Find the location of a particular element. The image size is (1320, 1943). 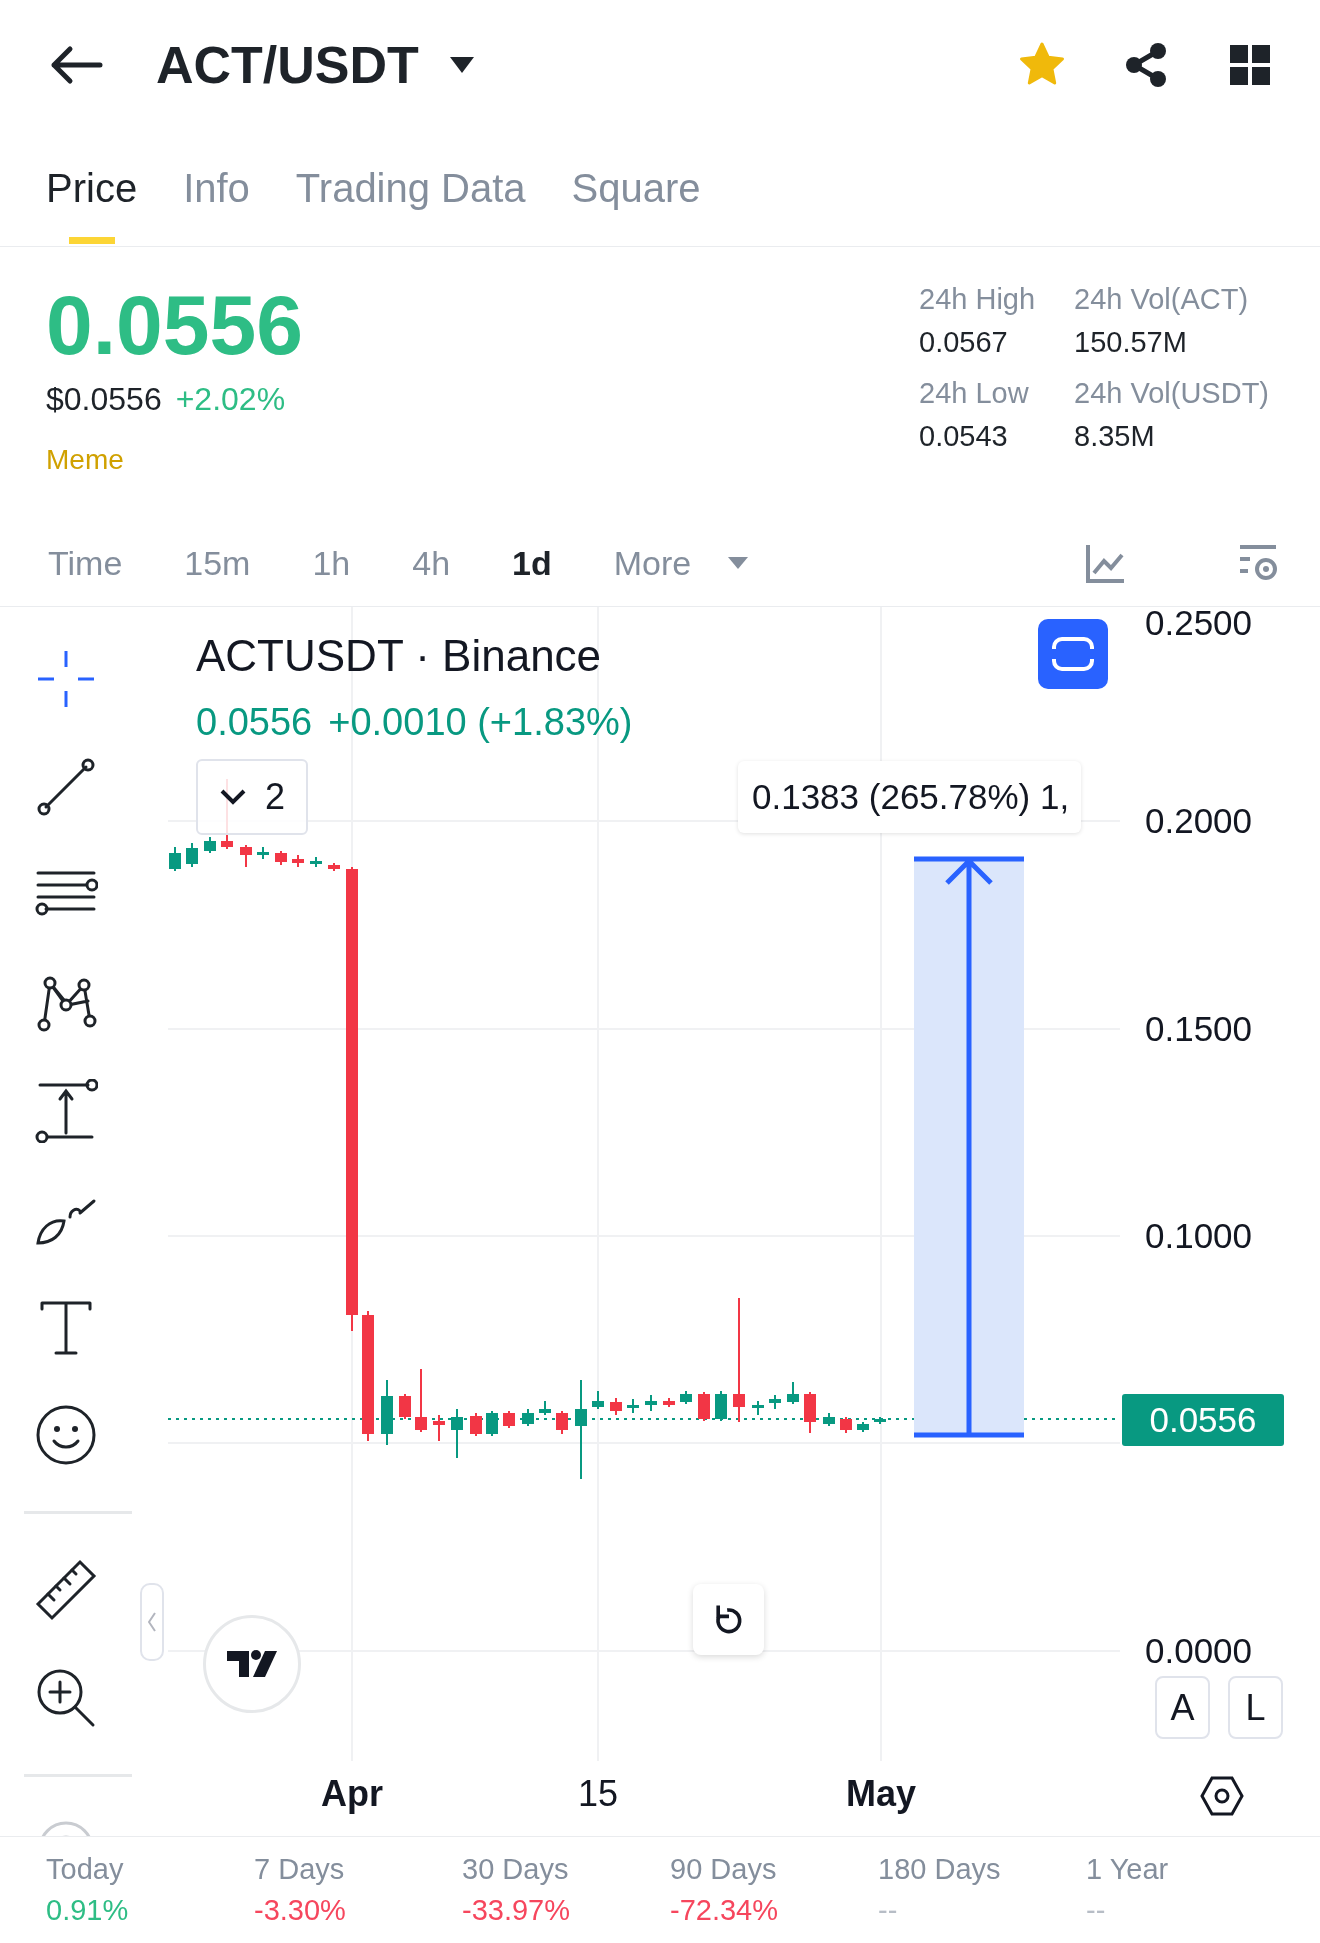

ruler-icon is located at coordinates (66, 1590).